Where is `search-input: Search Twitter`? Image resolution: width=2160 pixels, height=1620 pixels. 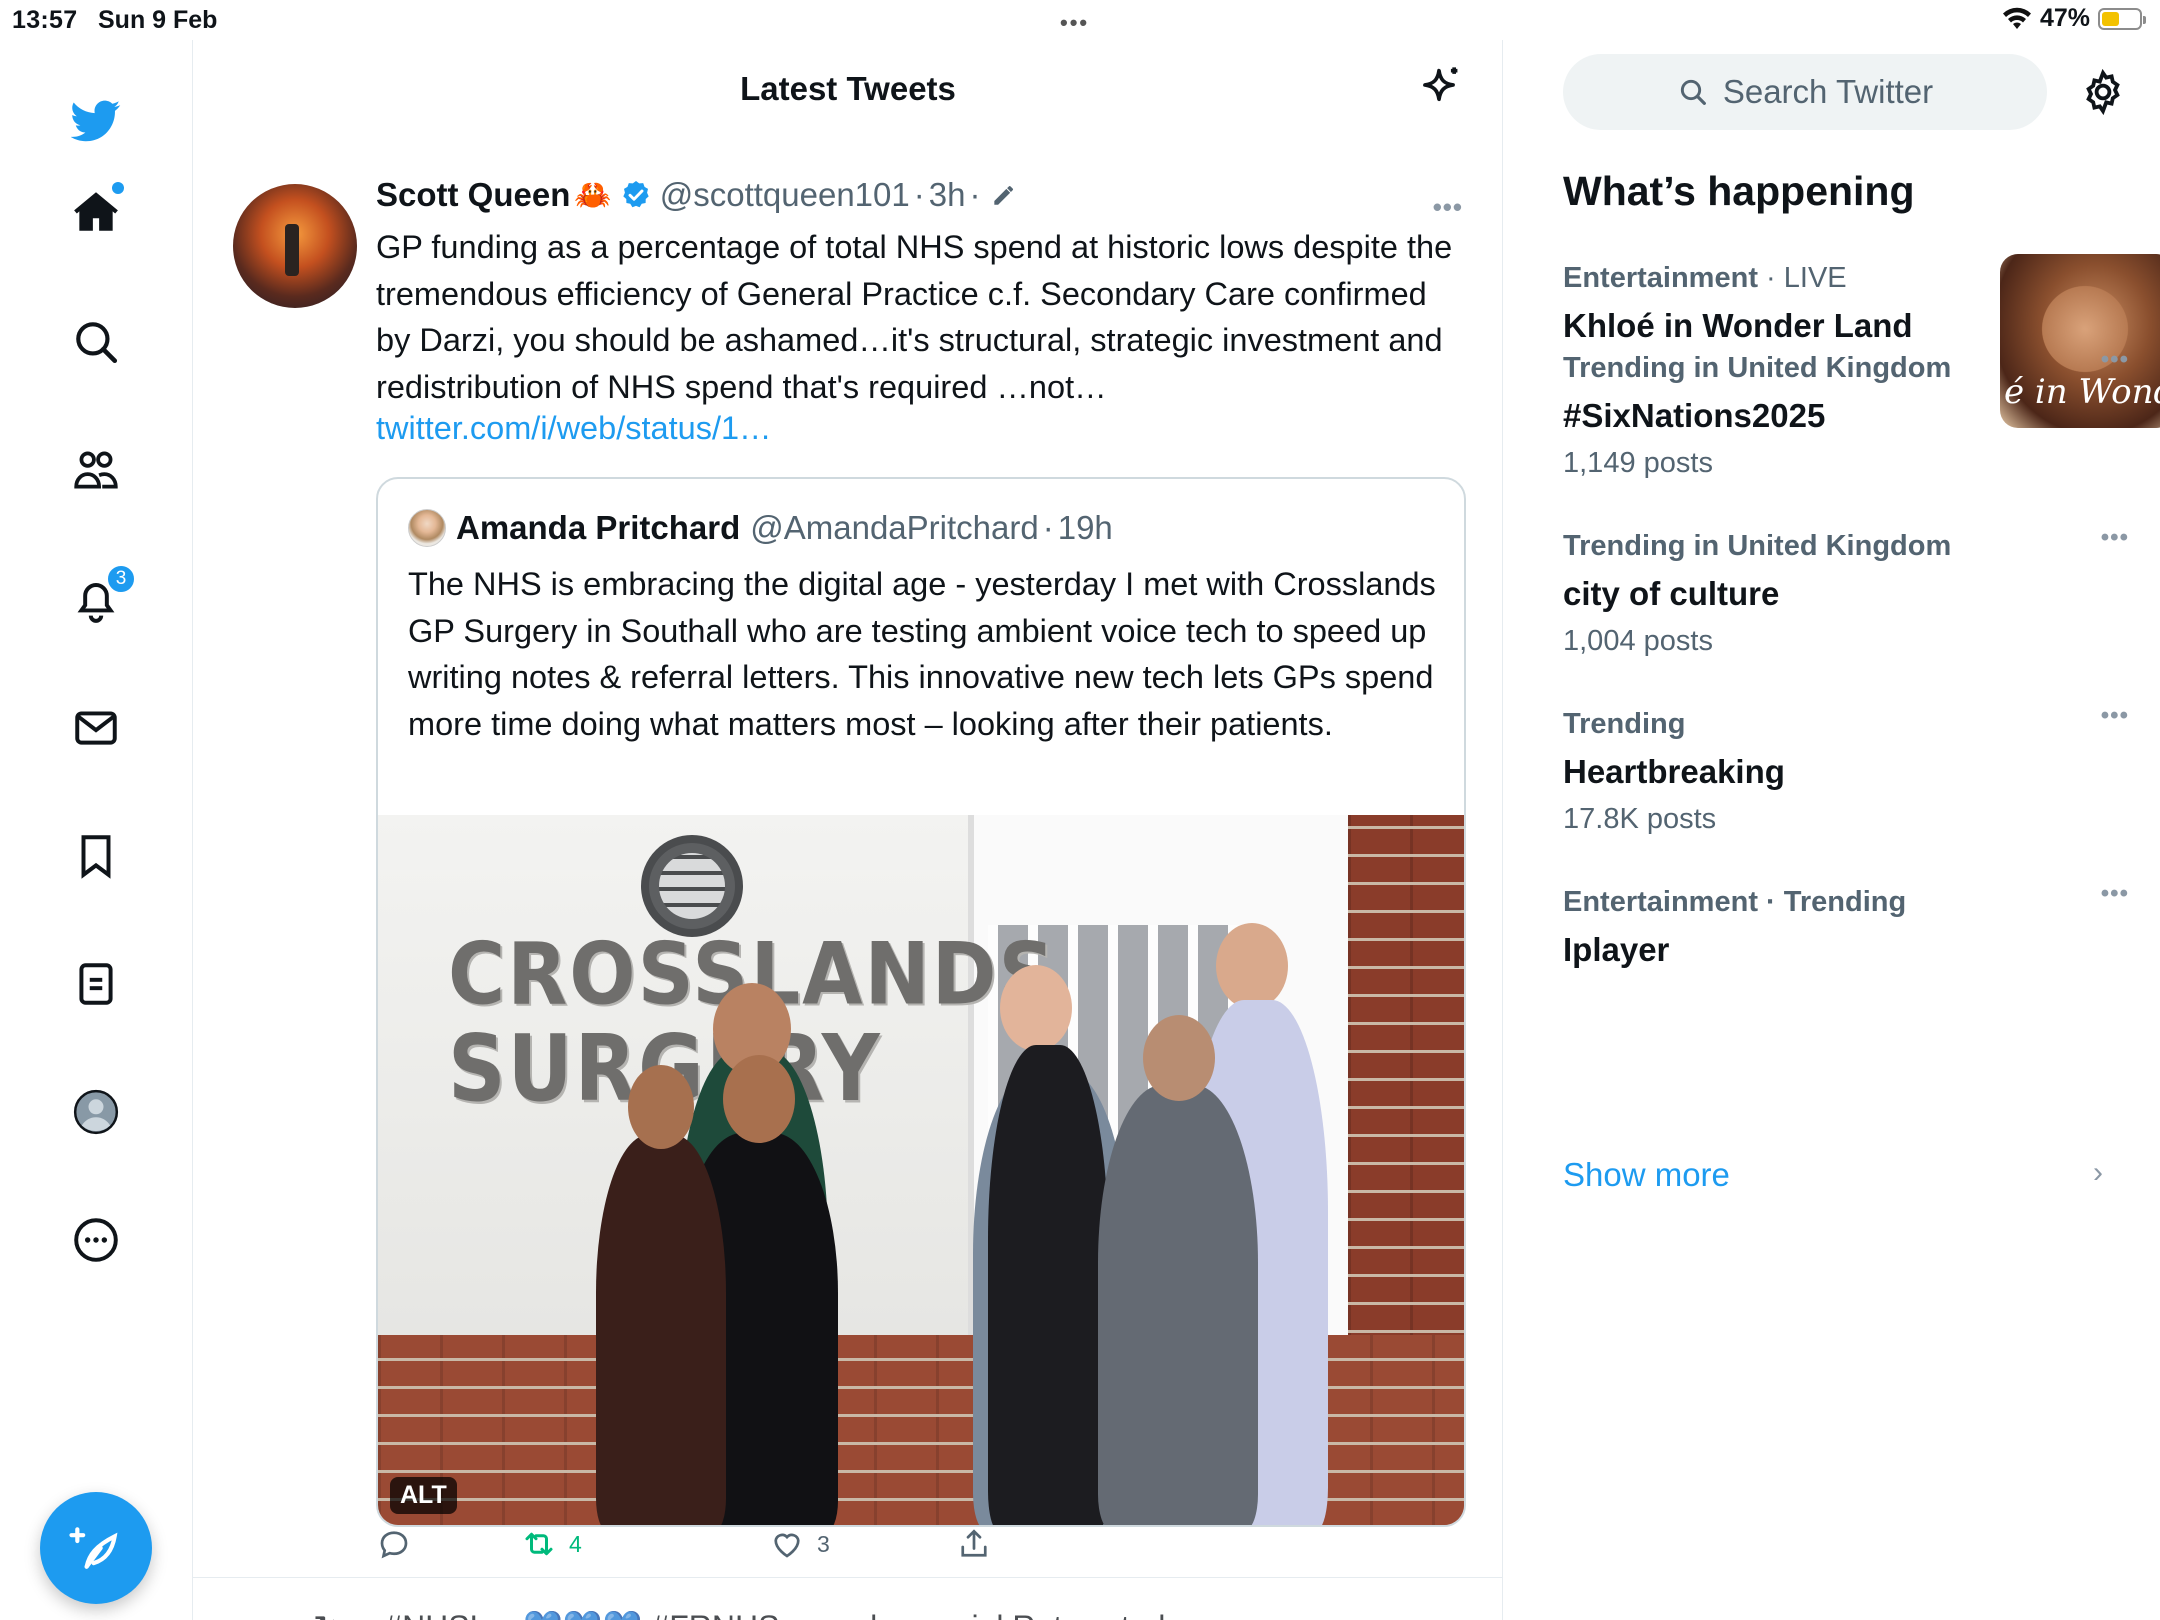
search-input: Search Twitter is located at coordinates (1805, 92).